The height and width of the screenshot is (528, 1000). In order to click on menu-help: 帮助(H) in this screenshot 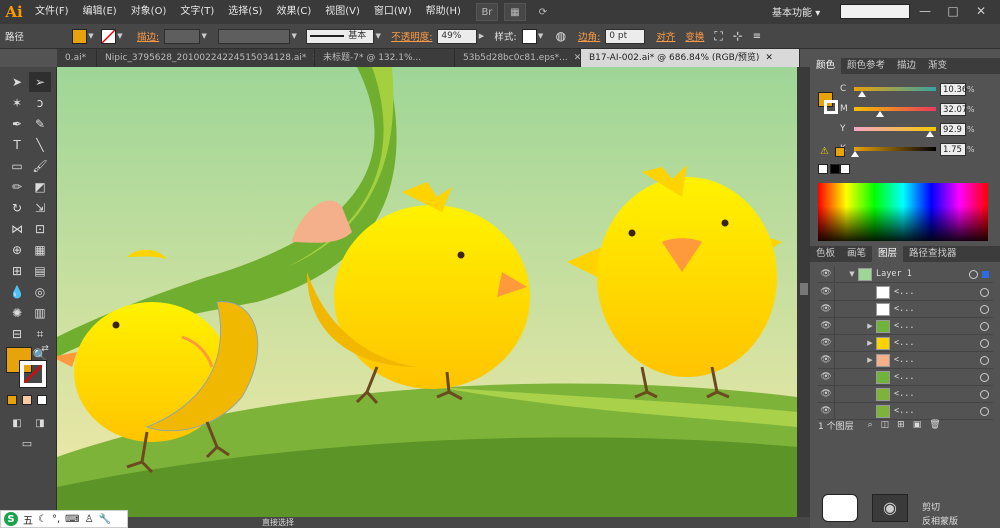, I will do `click(443, 12)`.